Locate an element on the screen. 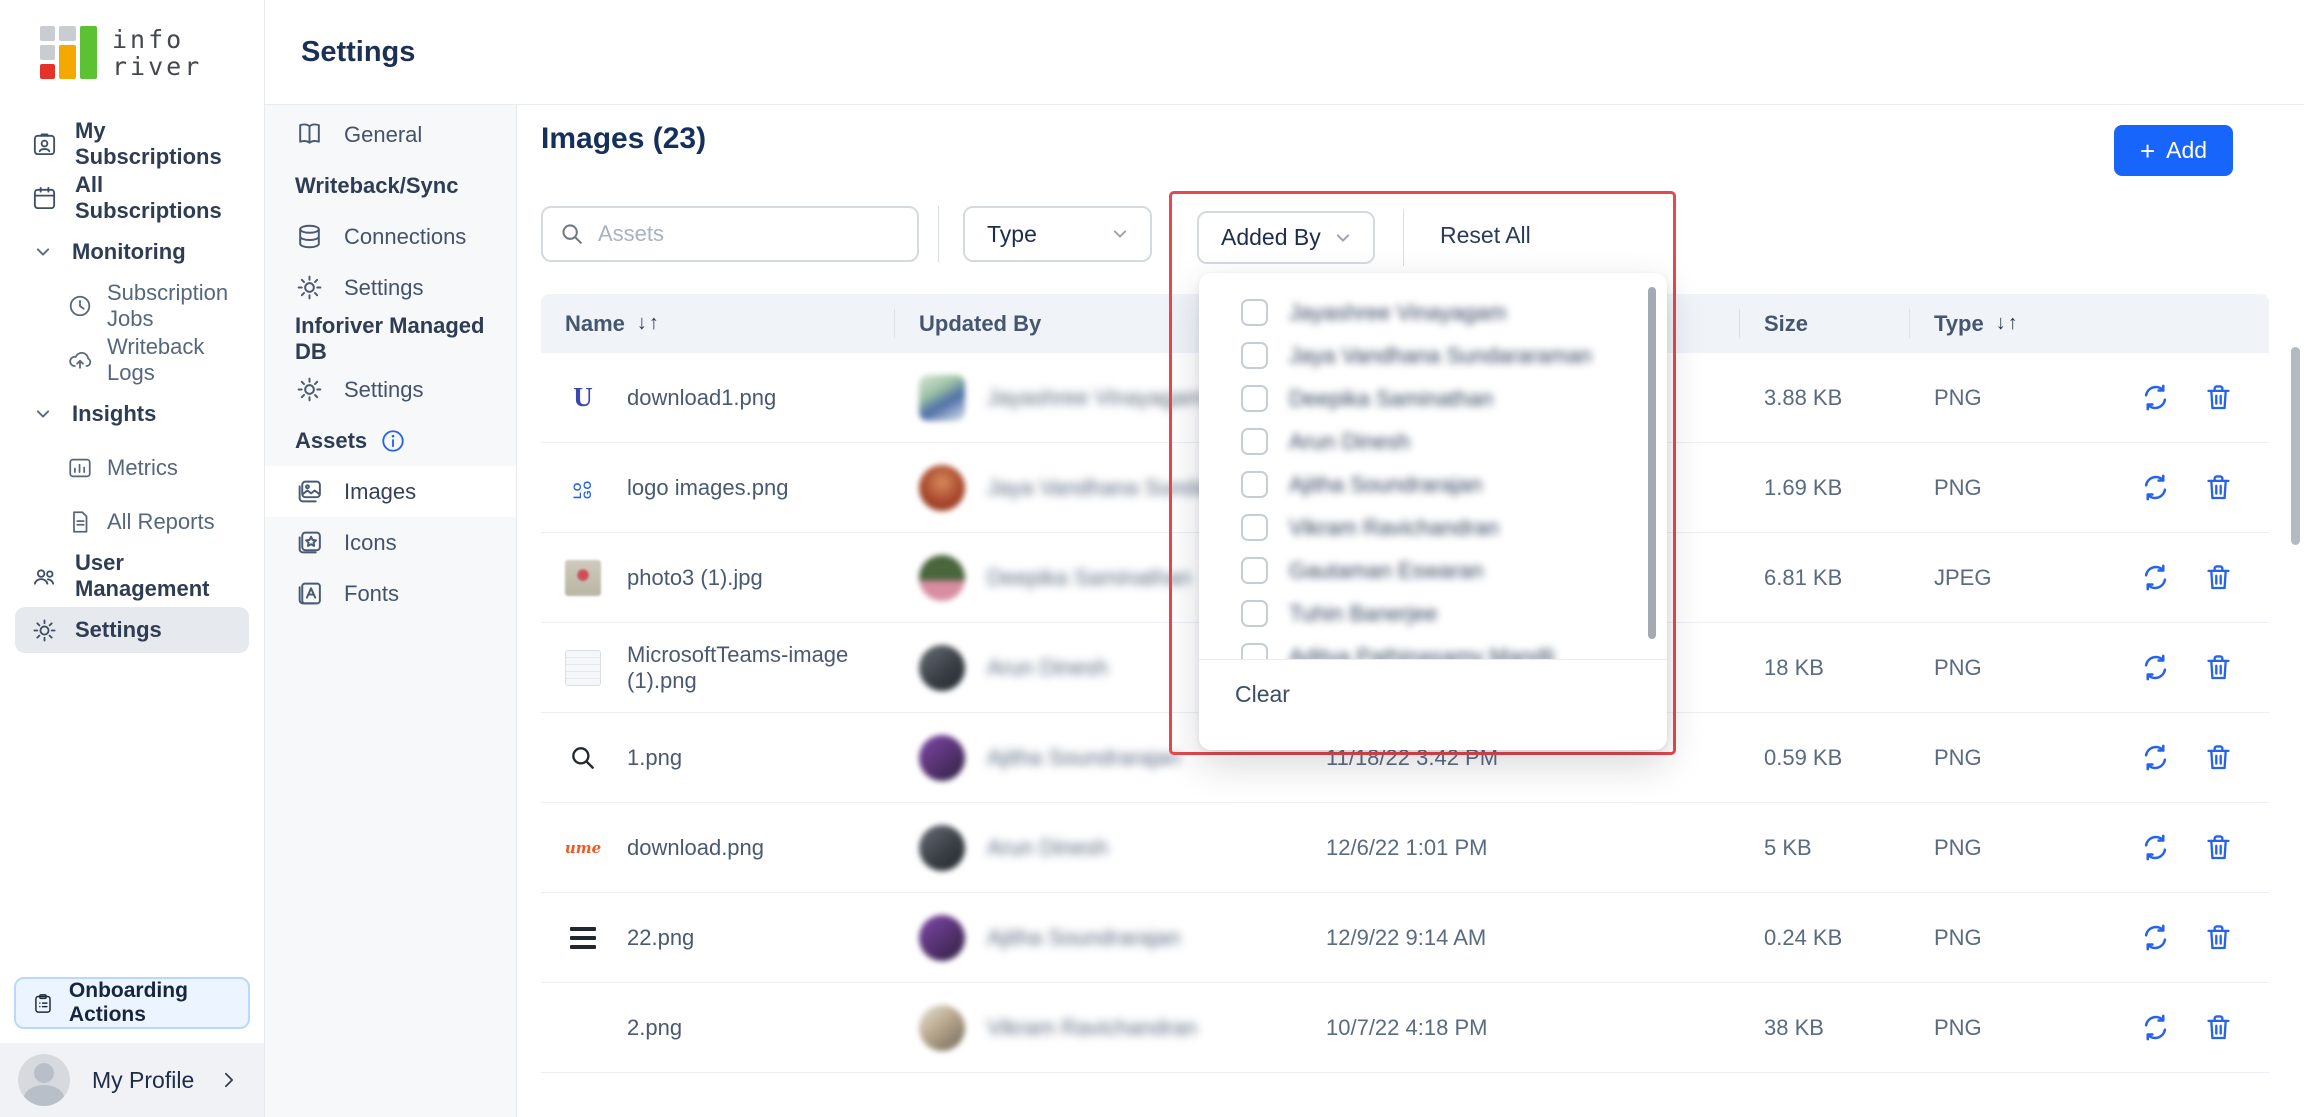  added-by-option: Deepika Saminathan is located at coordinates (1433, 398).